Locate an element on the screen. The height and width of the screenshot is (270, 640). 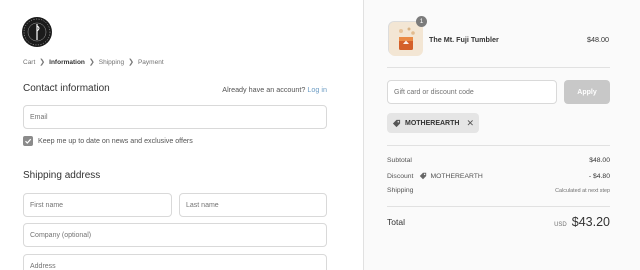
address-placeholder: Address is located at coordinates (43, 266).